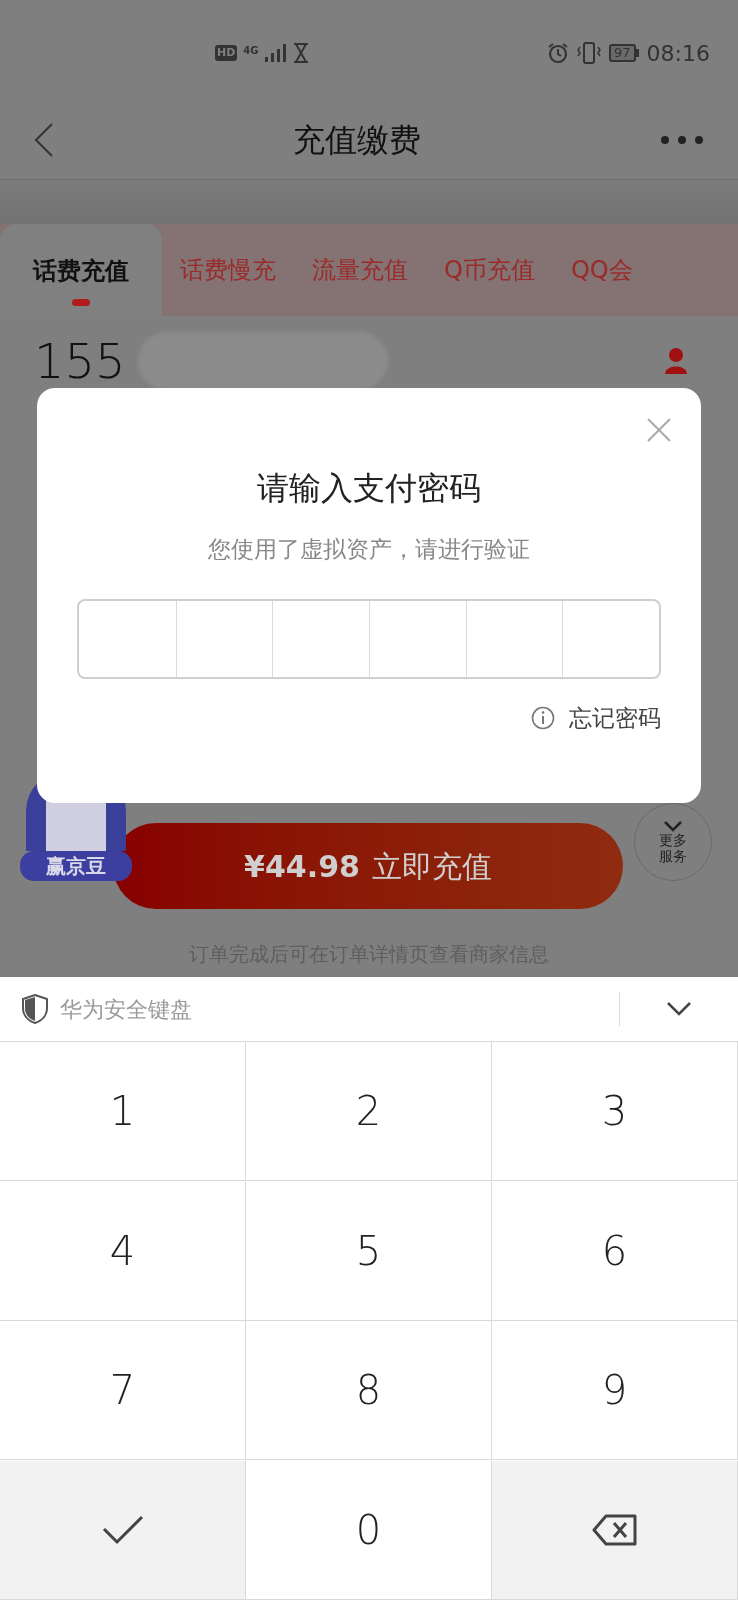 This screenshot has height=1600, width=738. Describe the element at coordinates (123, 1111) in the screenshot. I see `digit-key: 1` at that location.